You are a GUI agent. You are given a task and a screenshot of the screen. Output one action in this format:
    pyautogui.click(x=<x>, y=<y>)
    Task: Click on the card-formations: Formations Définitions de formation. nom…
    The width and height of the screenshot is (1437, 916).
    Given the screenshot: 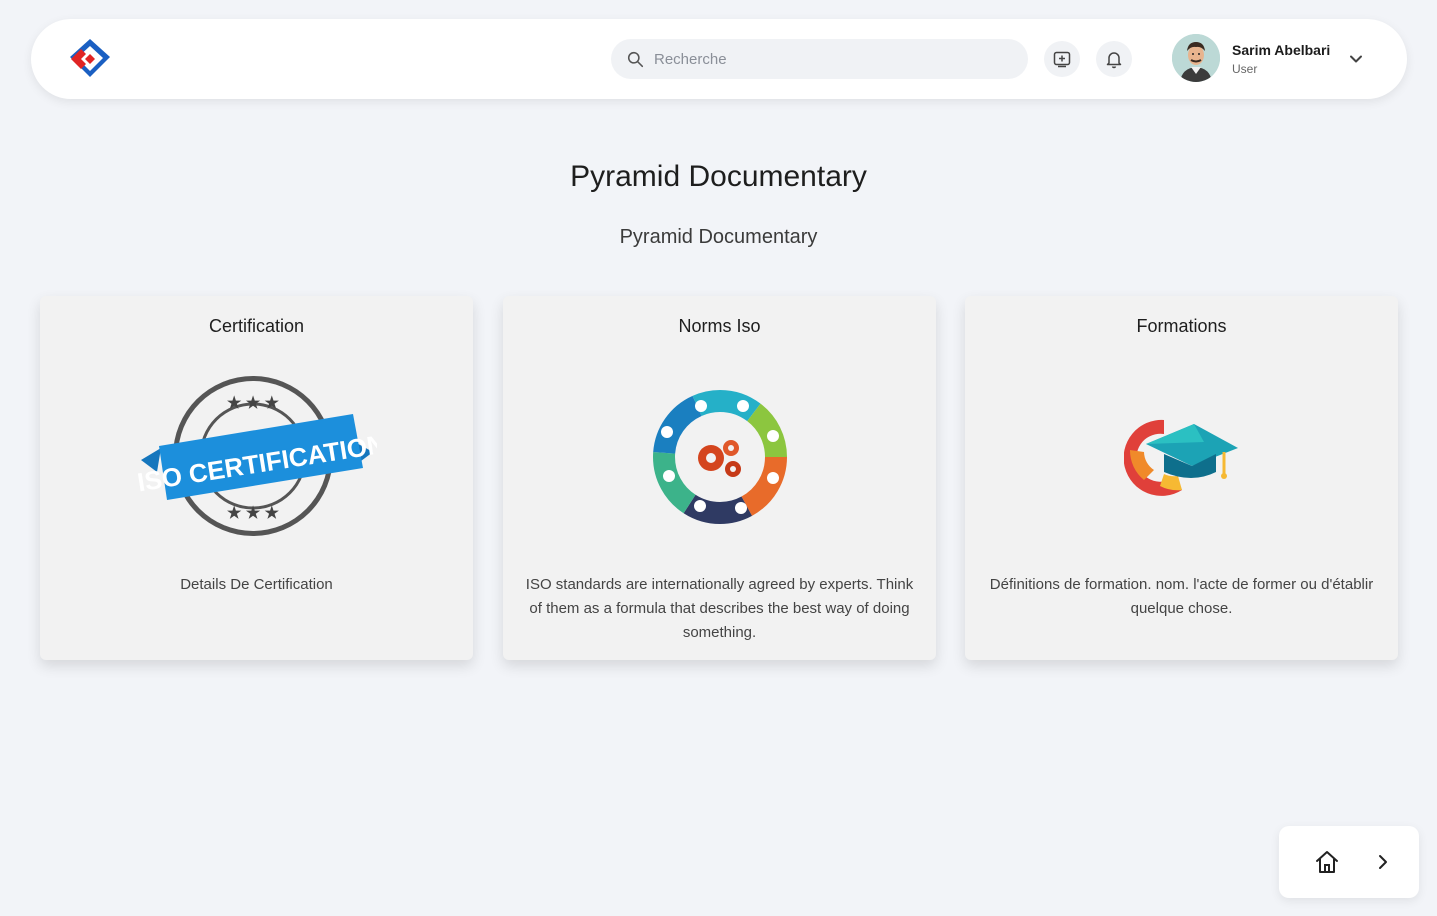 What is the action you would take?
    pyautogui.click(x=1181, y=478)
    